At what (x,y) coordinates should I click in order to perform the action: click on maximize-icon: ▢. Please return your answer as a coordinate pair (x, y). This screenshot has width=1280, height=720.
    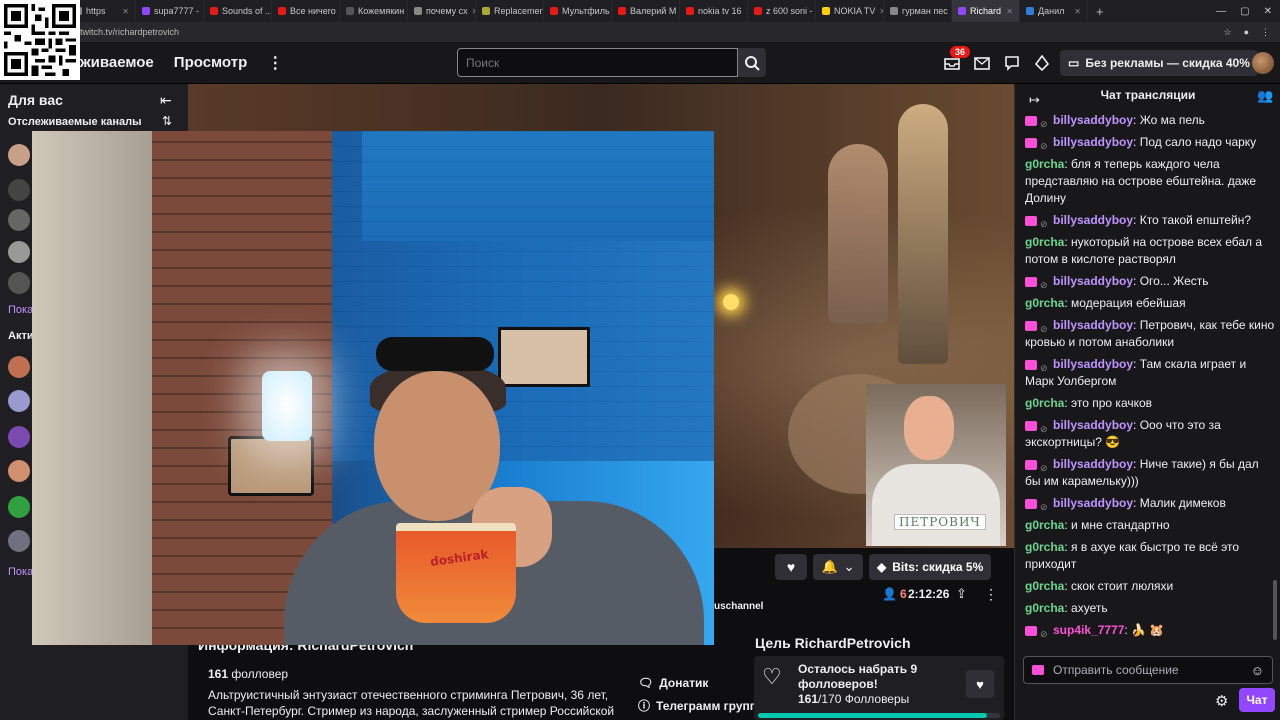
    Looking at the image, I should click on (1244, 11).